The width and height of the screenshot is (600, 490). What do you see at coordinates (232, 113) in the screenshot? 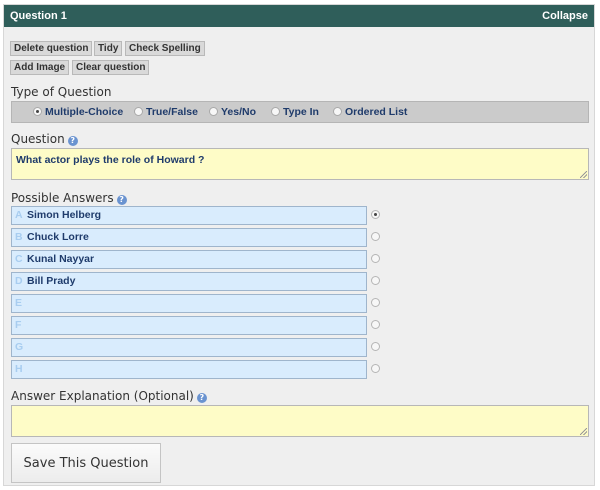
I see `type-option-yes-no: Yes/No` at bounding box center [232, 113].